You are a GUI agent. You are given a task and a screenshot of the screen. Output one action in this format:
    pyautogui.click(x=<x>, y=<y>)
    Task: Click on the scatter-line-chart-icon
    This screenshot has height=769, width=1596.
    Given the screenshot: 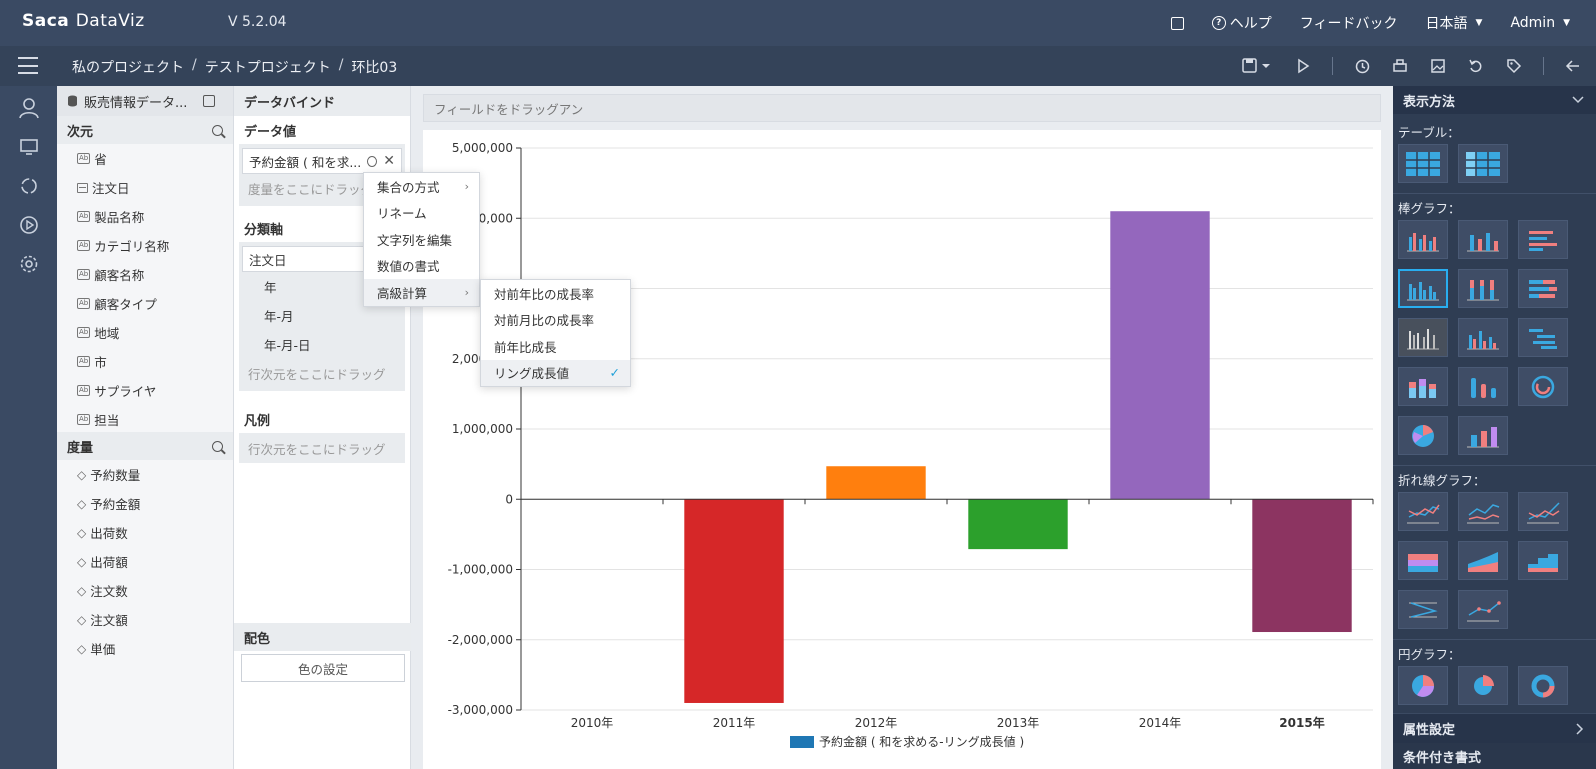 What is the action you would take?
    pyautogui.click(x=1483, y=609)
    